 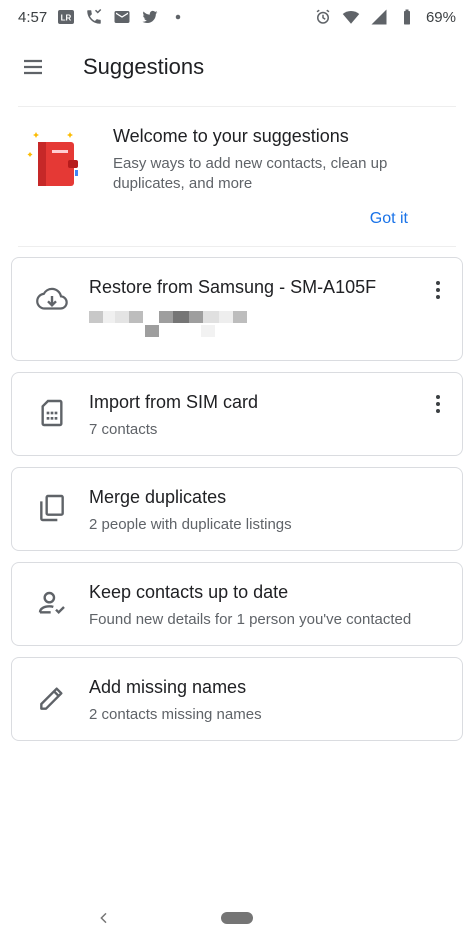 I want to click on welcome-title: Welcome to your suggestions, so click(x=231, y=136).